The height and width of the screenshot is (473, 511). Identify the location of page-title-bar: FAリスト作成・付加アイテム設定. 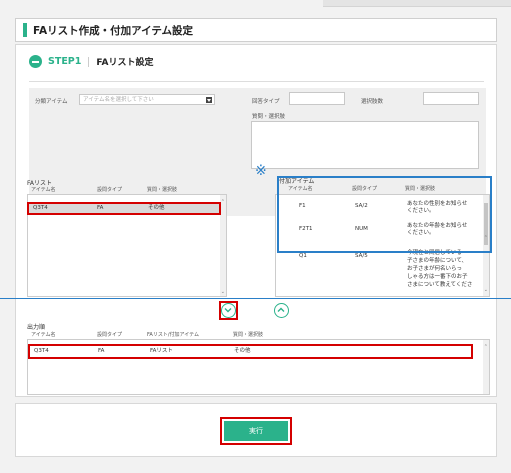
(256, 30).